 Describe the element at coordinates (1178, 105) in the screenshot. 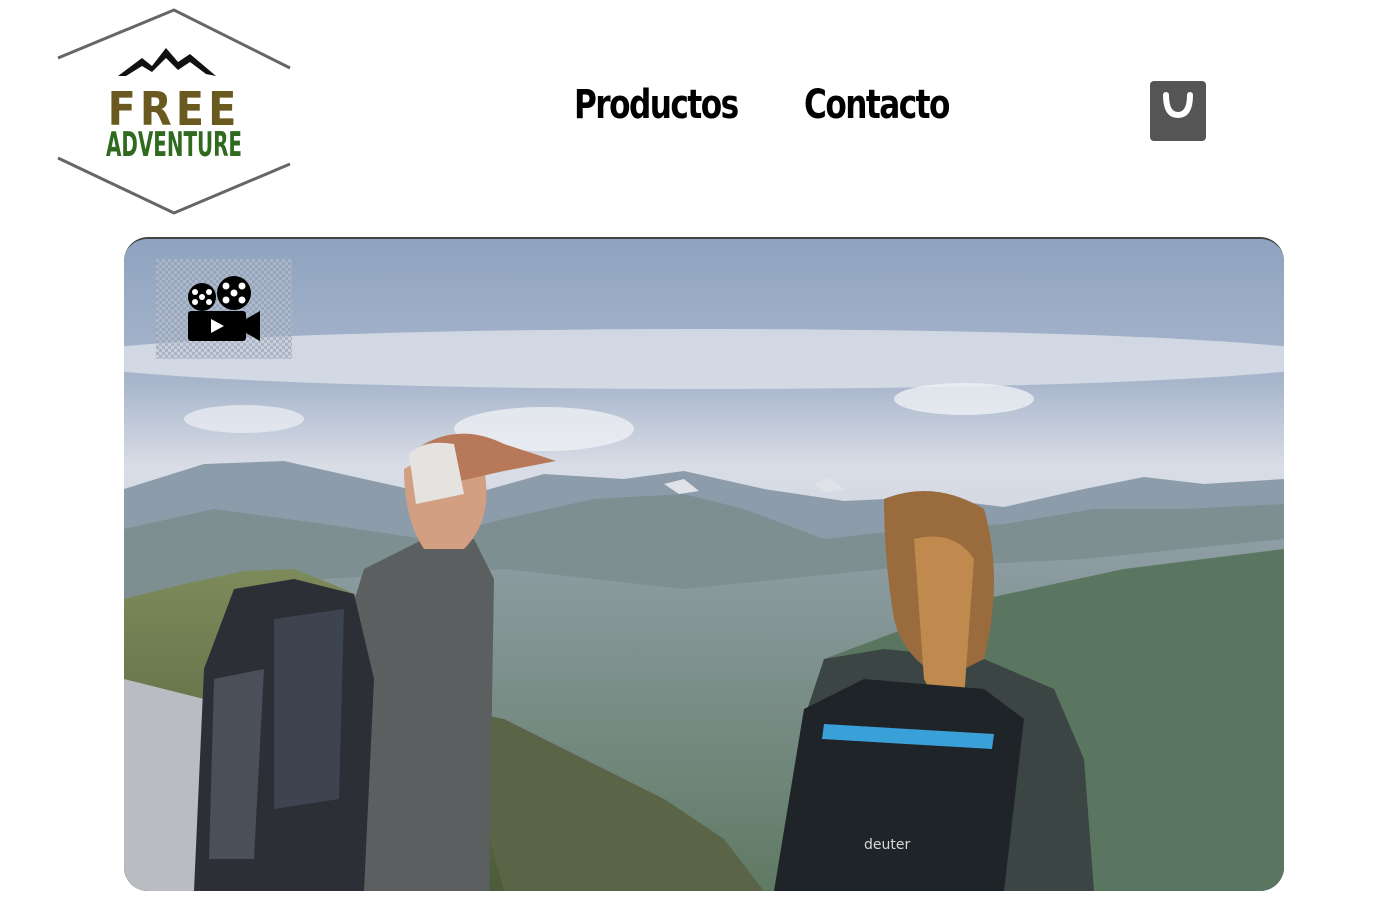

I see `shopping-bag-icon` at that location.